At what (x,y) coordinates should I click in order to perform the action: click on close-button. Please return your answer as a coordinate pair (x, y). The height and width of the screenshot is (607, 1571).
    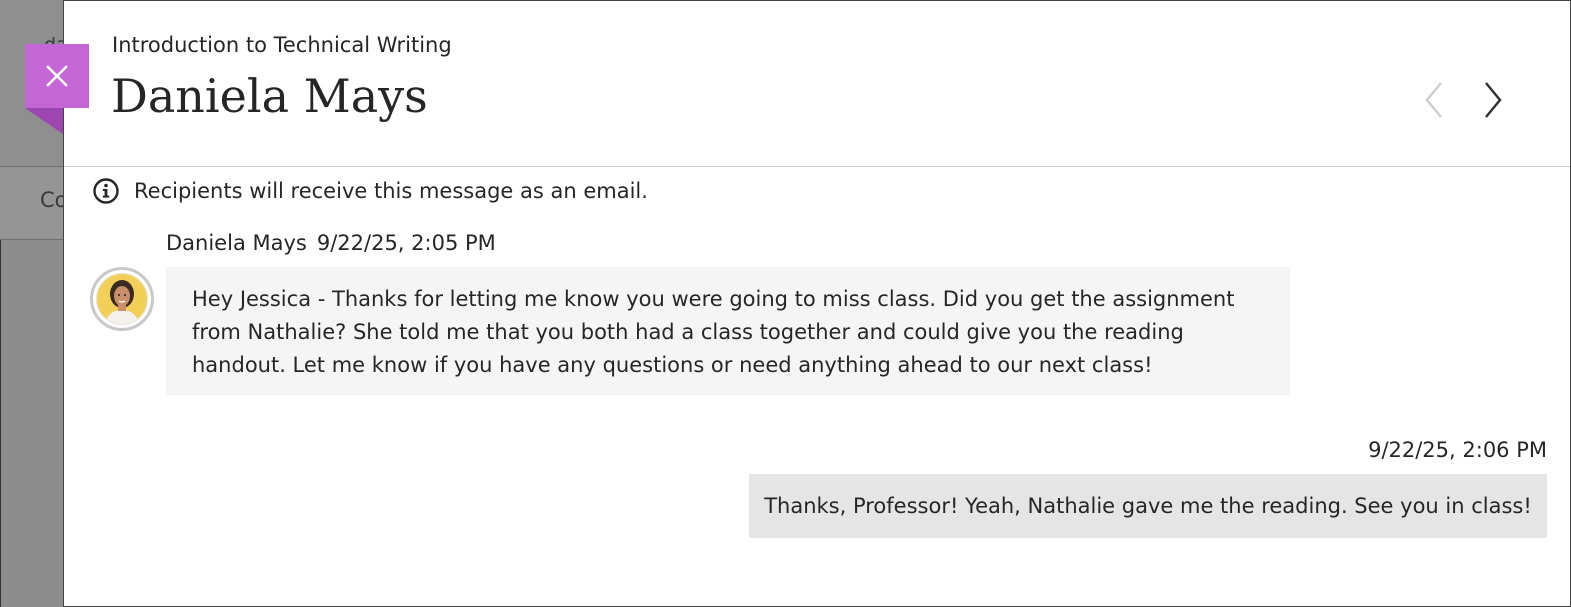
    Looking at the image, I should click on (57, 76).